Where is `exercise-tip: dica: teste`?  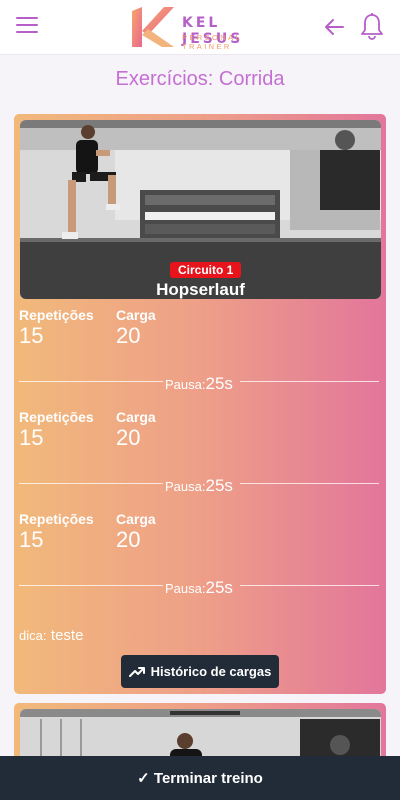
exercise-tip: dica: teste is located at coordinates (51, 636).